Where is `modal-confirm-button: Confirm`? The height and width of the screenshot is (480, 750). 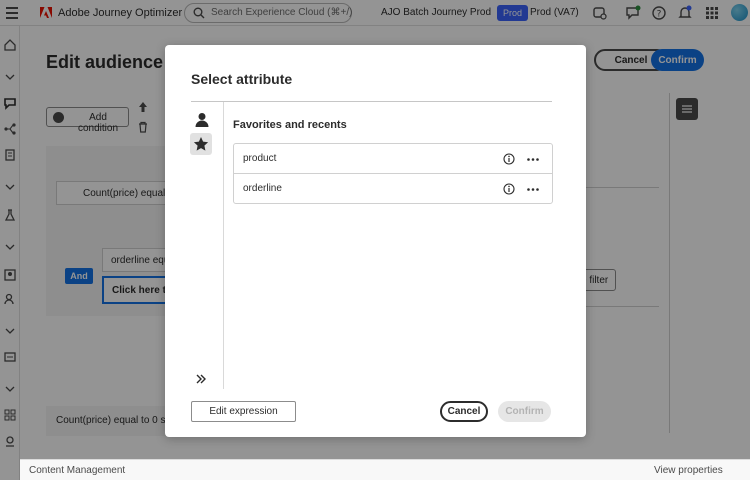
modal-confirm-button: Confirm is located at coordinates (524, 411).